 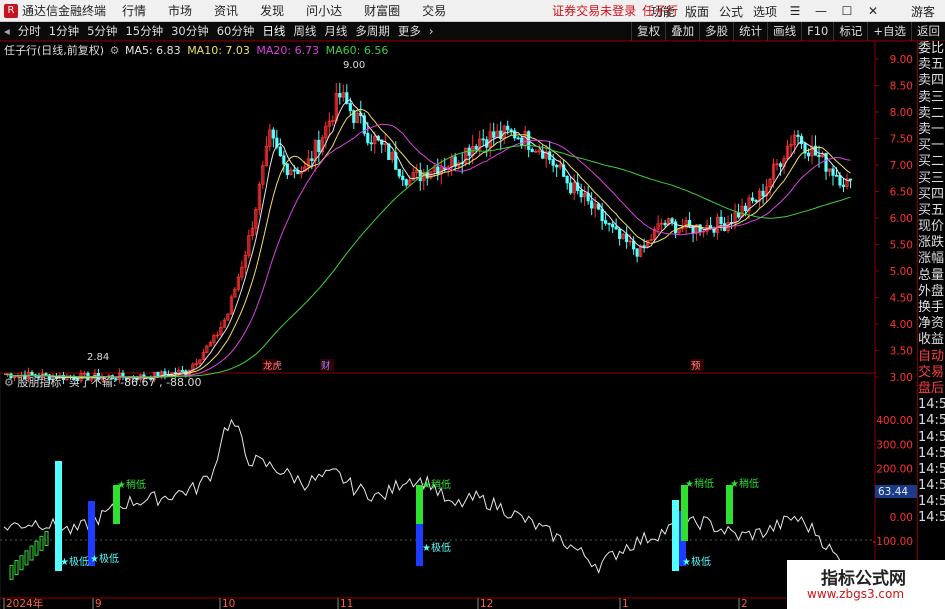 I want to click on period-1min: 1分钟, so click(x=64, y=31).